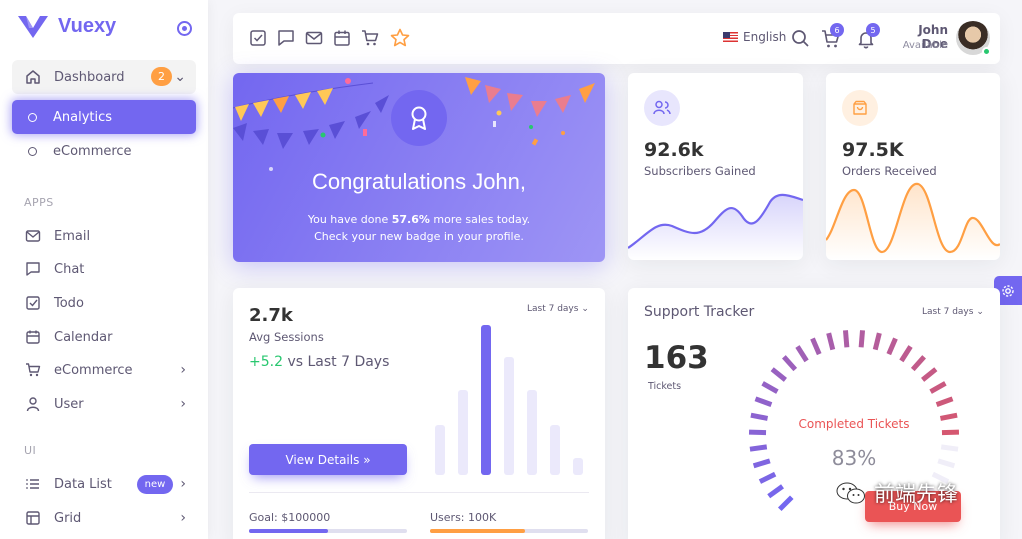  What do you see at coordinates (913, 221) in the screenshot?
I see `orders-sparkline` at bounding box center [913, 221].